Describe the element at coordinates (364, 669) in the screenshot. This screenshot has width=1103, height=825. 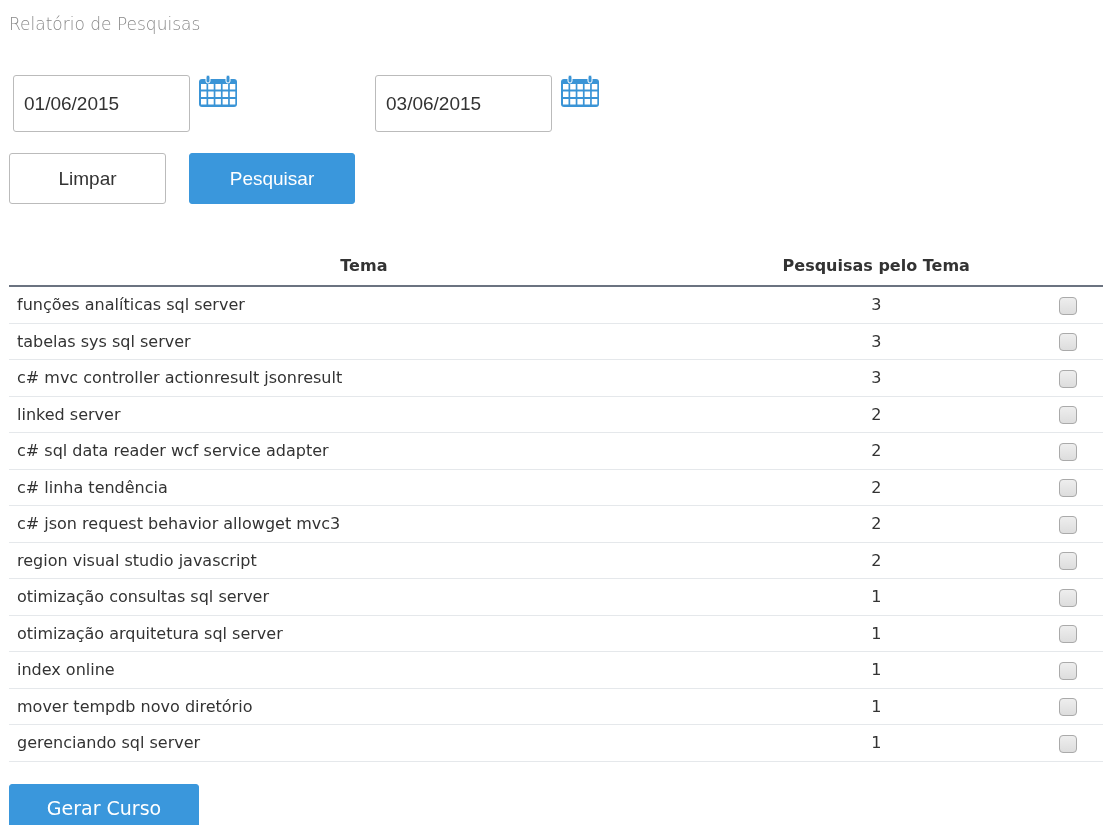
I see `table-cell: index online` at that location.